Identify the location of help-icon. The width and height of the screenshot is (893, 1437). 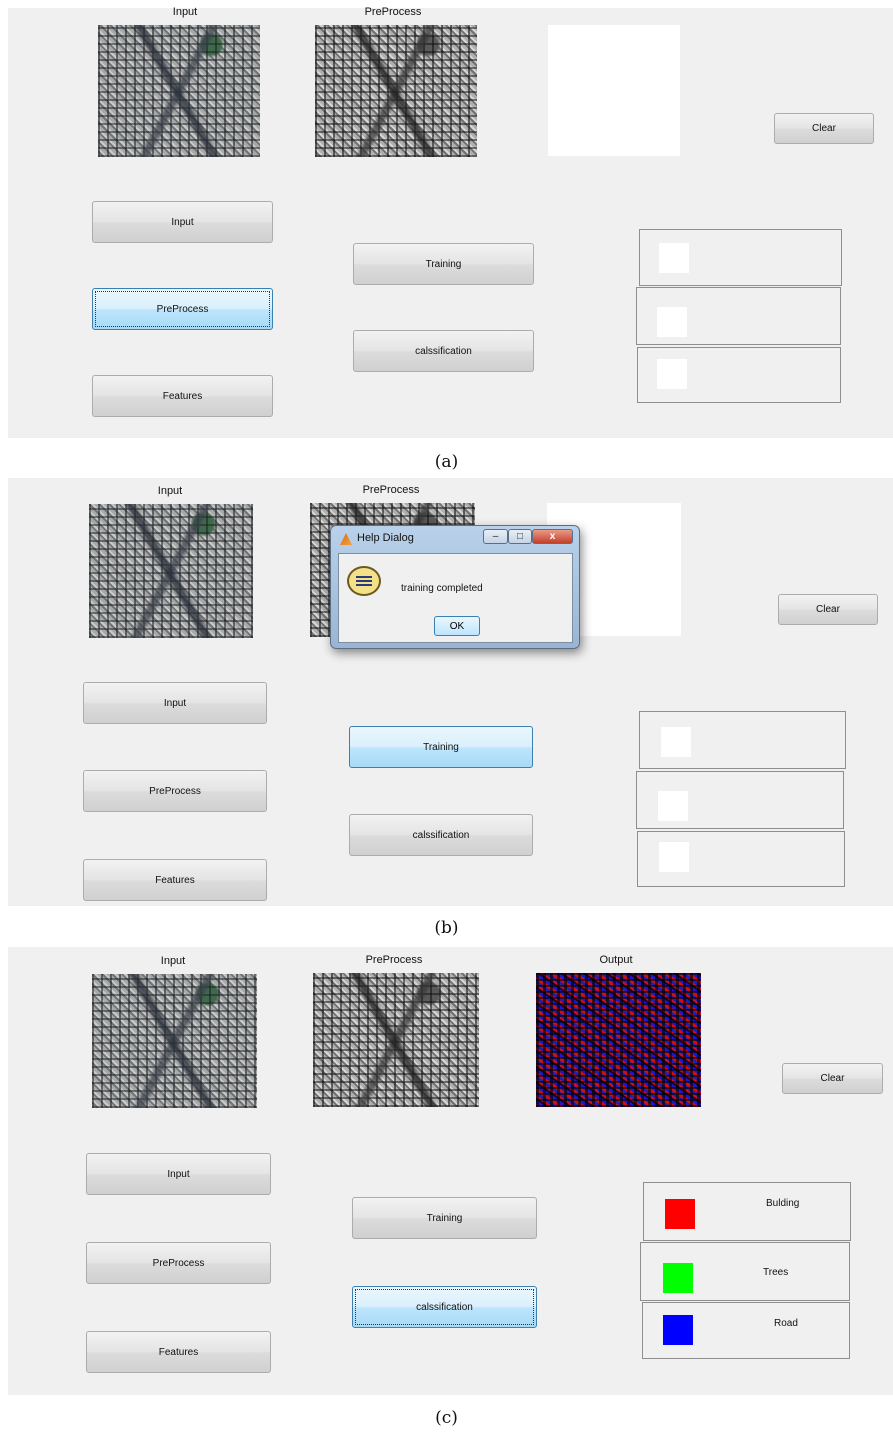
(364, 581).